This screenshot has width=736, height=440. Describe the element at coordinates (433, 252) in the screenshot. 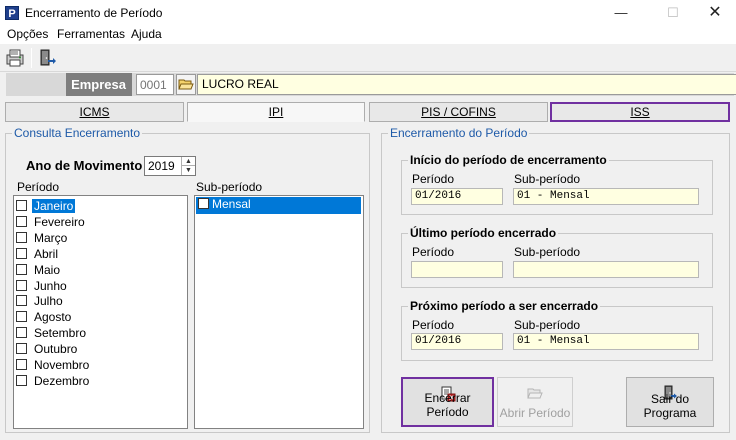

I see `ultimo-periodo-label: Período` at that location.